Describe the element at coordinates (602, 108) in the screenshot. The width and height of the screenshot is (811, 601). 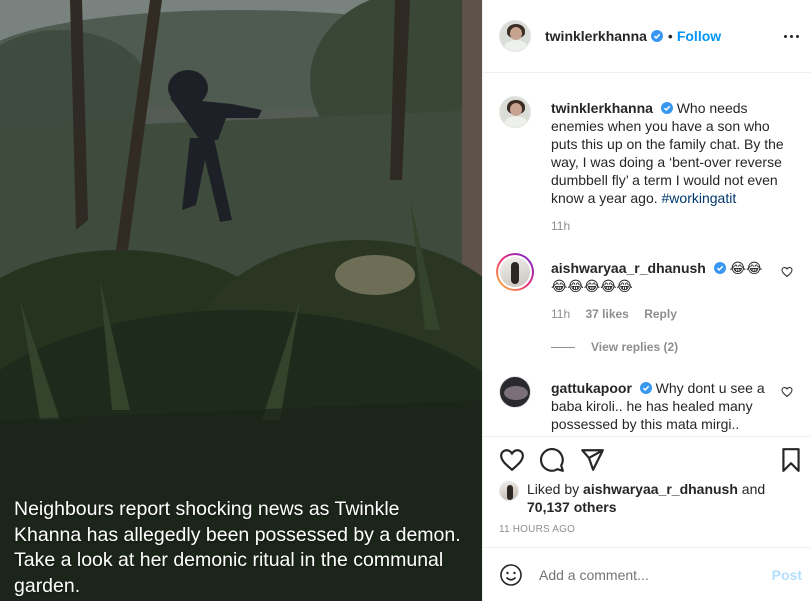
I see `caption-username: twinklerkhanna` at that location.